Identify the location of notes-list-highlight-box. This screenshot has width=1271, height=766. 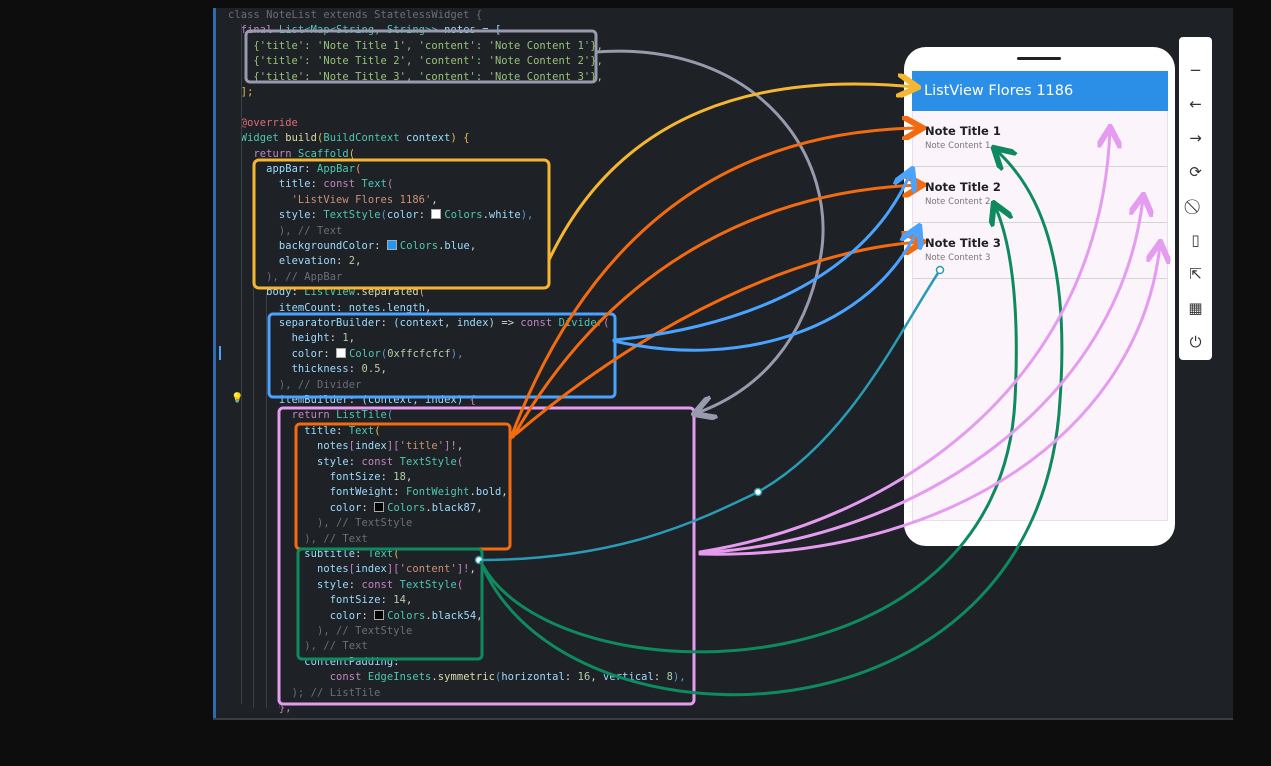
(421, 56).